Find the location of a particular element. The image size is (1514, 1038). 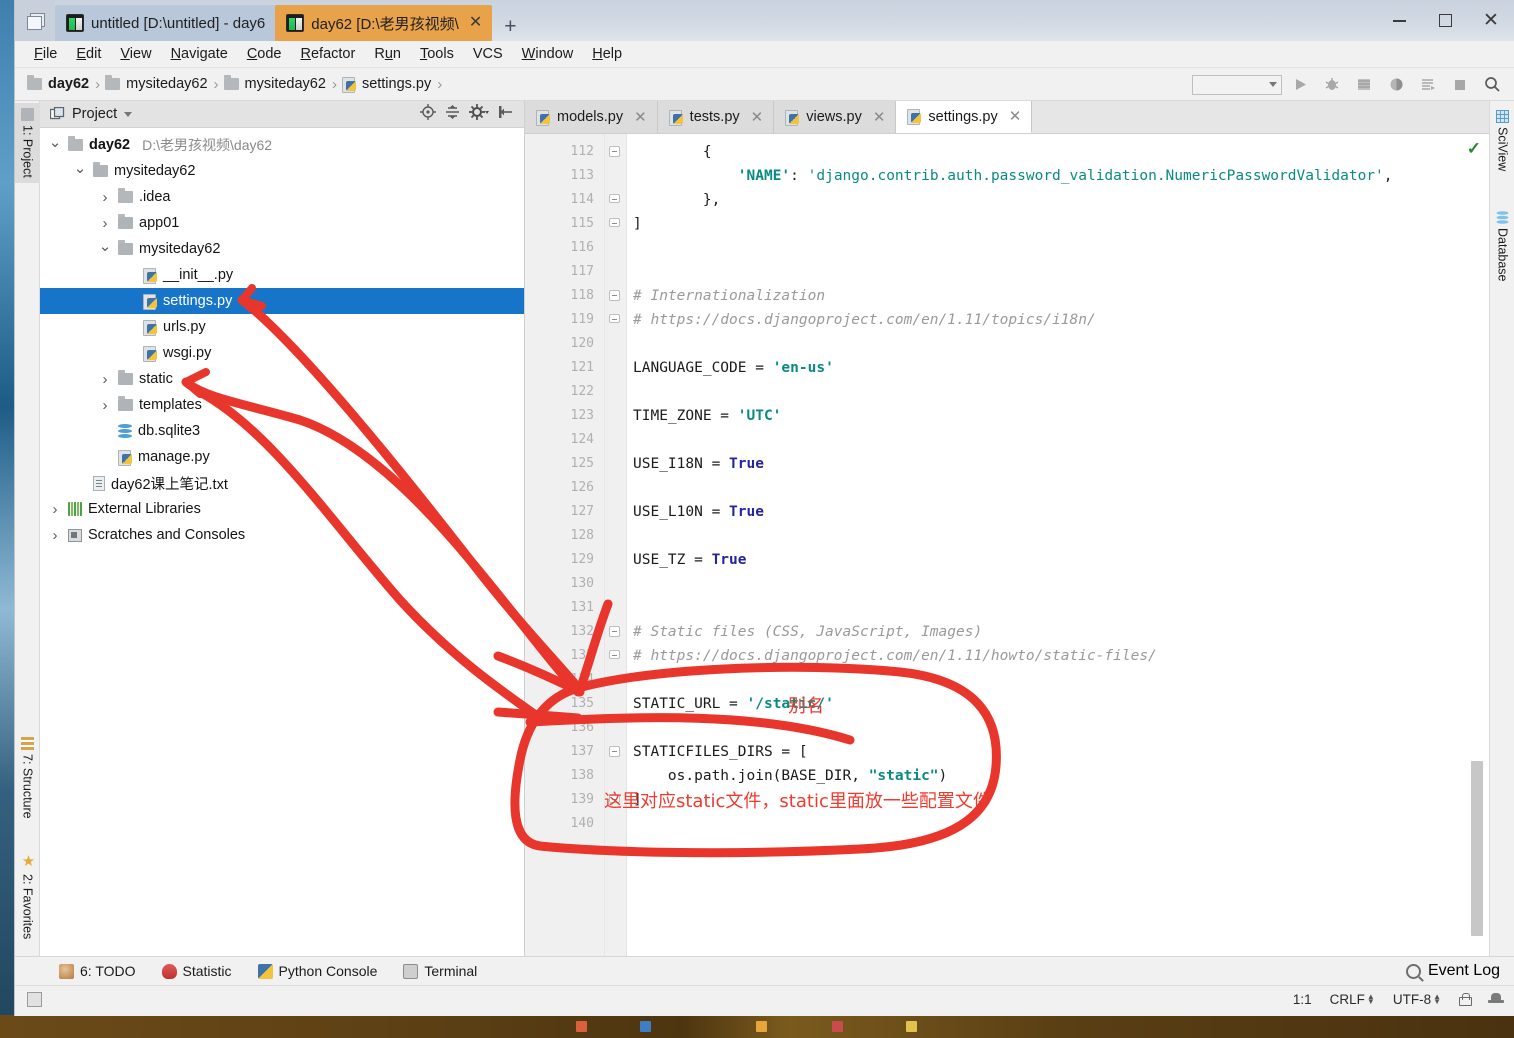

tree-item-wsgi-py: wsgi.py is located at coordinates (282, 353).